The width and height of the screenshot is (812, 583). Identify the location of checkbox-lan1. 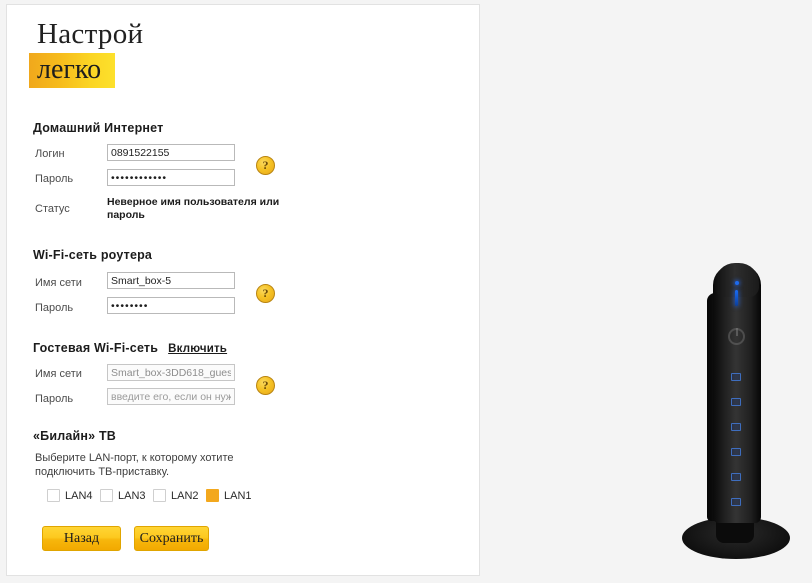
(212, 495).